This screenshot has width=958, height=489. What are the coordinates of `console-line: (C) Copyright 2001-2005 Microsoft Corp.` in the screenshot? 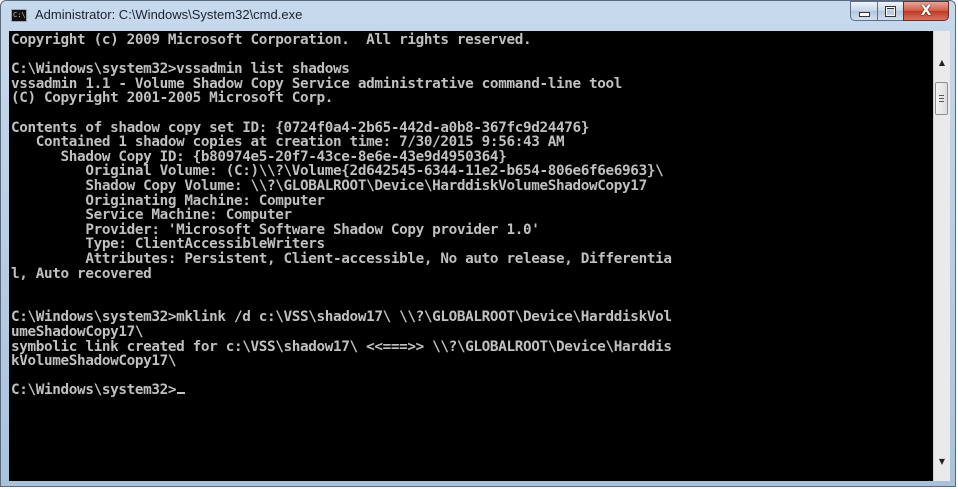 It's located at (172, 98).